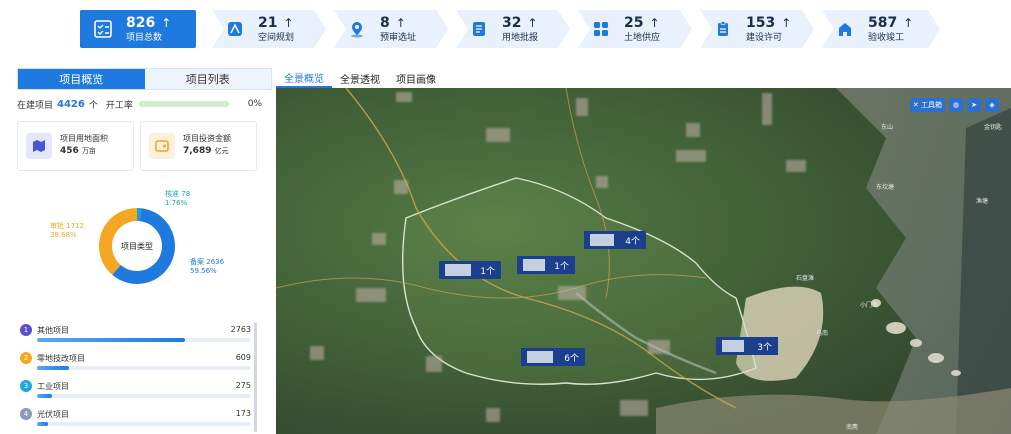 The height and width of the screenshot is (434, 1011). I want to click on place-label: 东山, so click(887, 127).